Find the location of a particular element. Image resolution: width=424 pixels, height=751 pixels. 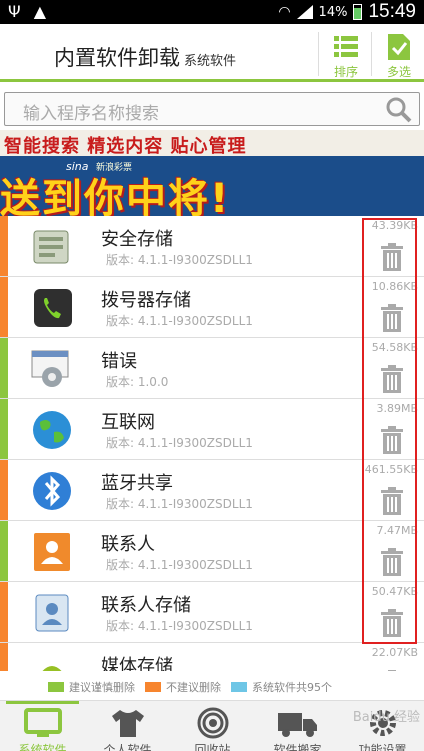

app-header: 内置软件卸载 系统软件 排序 多选 is located at coordinates (212, 53).